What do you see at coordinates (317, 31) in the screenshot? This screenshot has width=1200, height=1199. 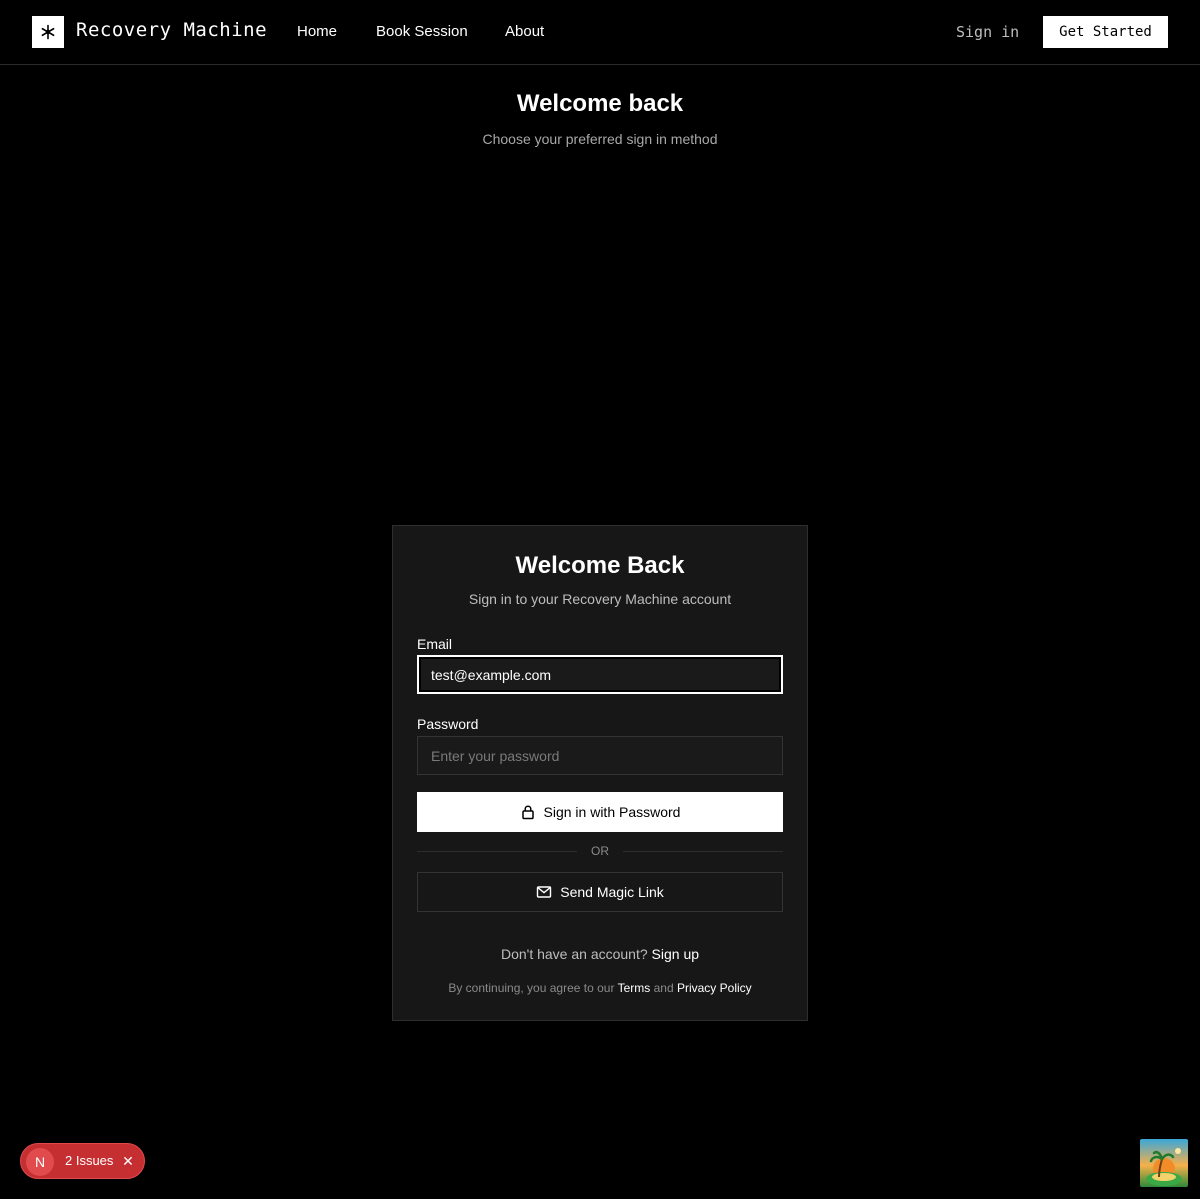 I see `nav-home: Home` at bounding box center [317, 31].